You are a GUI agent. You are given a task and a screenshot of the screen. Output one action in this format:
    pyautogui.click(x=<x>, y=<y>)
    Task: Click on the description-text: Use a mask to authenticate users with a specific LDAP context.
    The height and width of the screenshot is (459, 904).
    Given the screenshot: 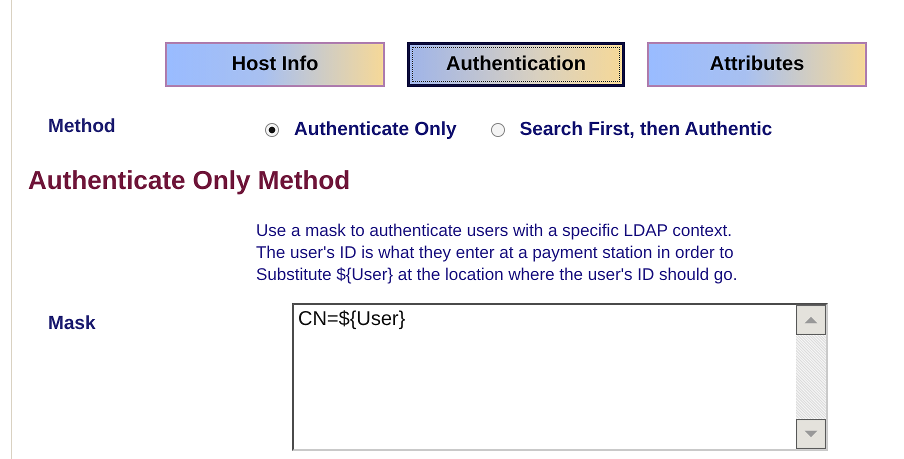 What is the action you would take?
    pyautogui.click(x=494, y=231)
    